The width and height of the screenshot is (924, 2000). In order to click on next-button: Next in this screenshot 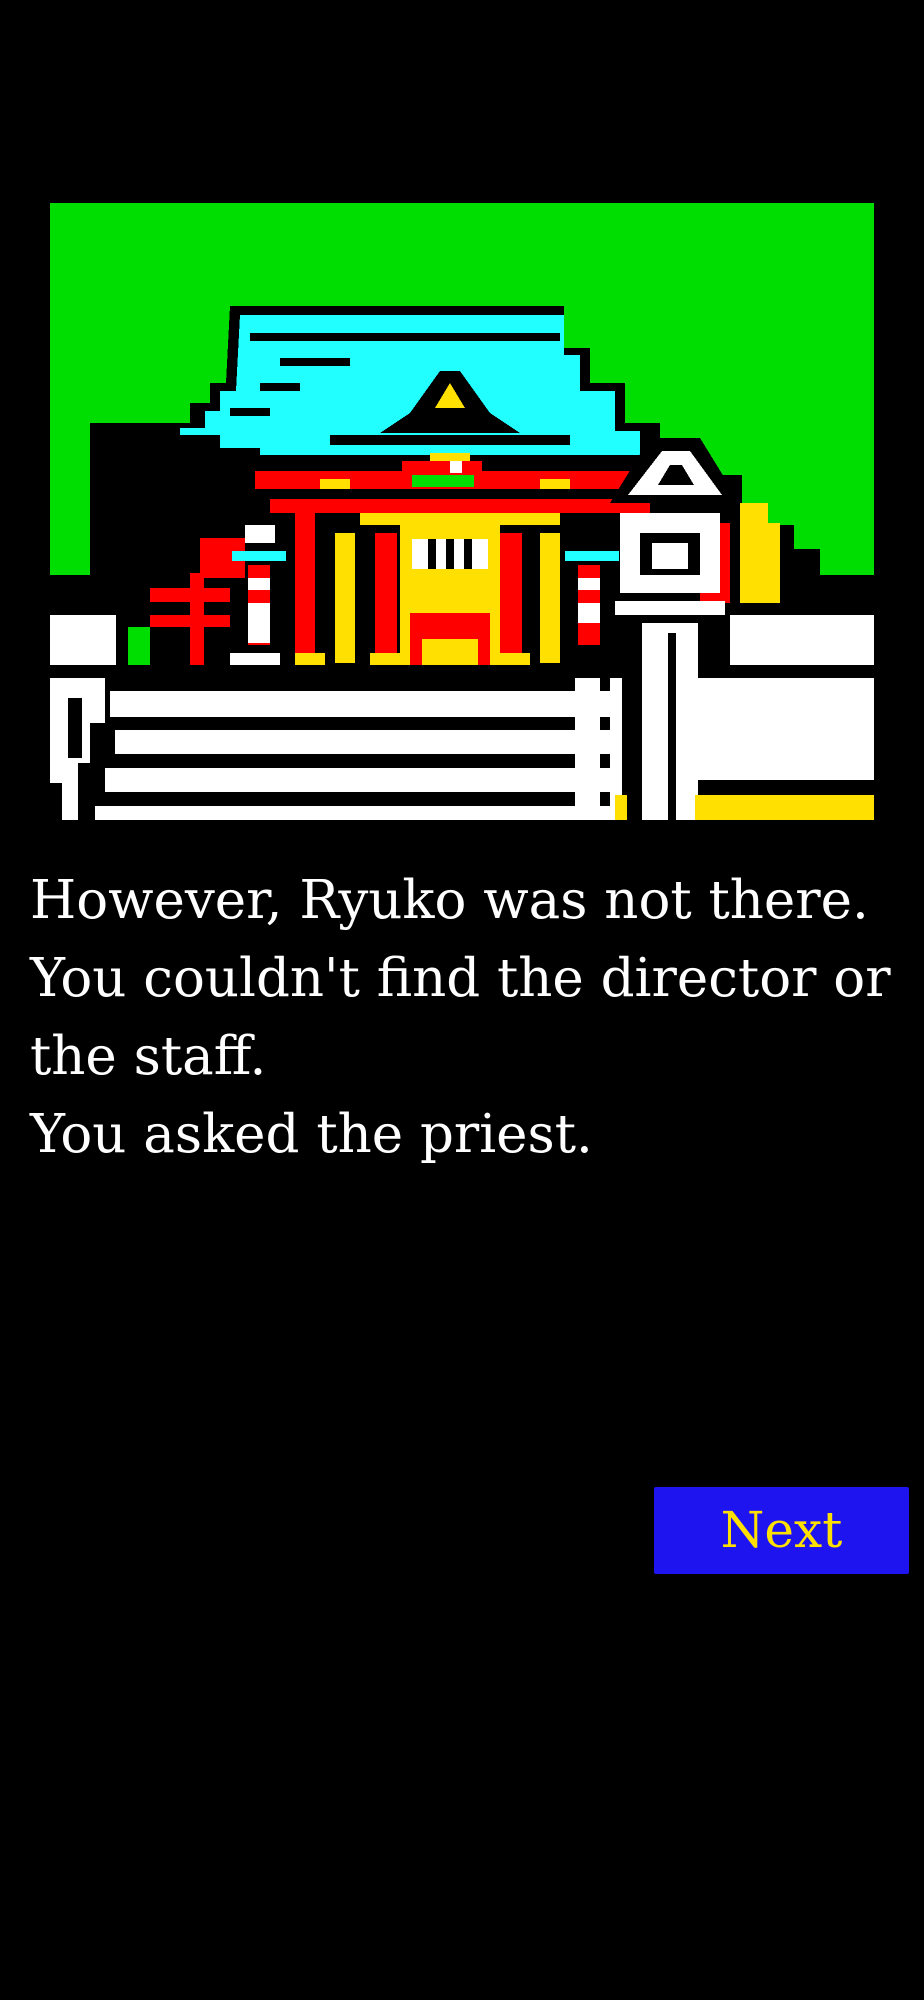, I will do `click(781, 1530)`.